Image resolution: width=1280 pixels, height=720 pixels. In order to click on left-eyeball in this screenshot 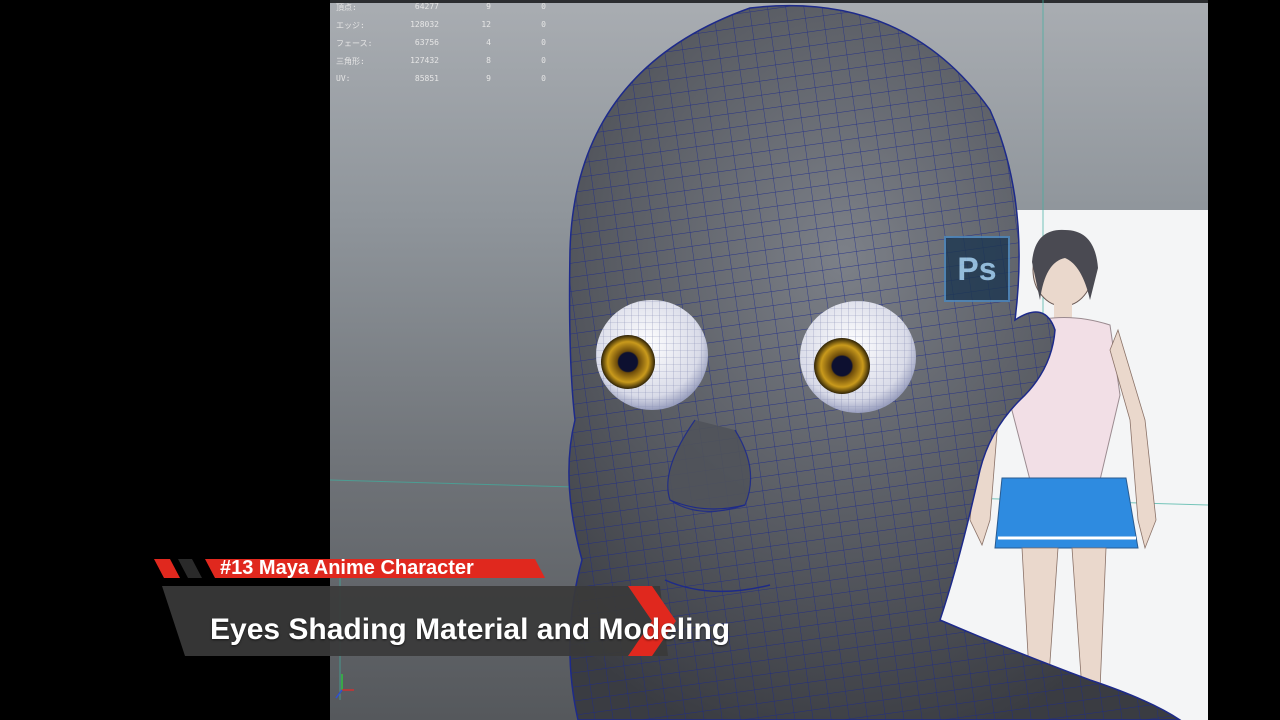, I will do `click(652, 355)`.